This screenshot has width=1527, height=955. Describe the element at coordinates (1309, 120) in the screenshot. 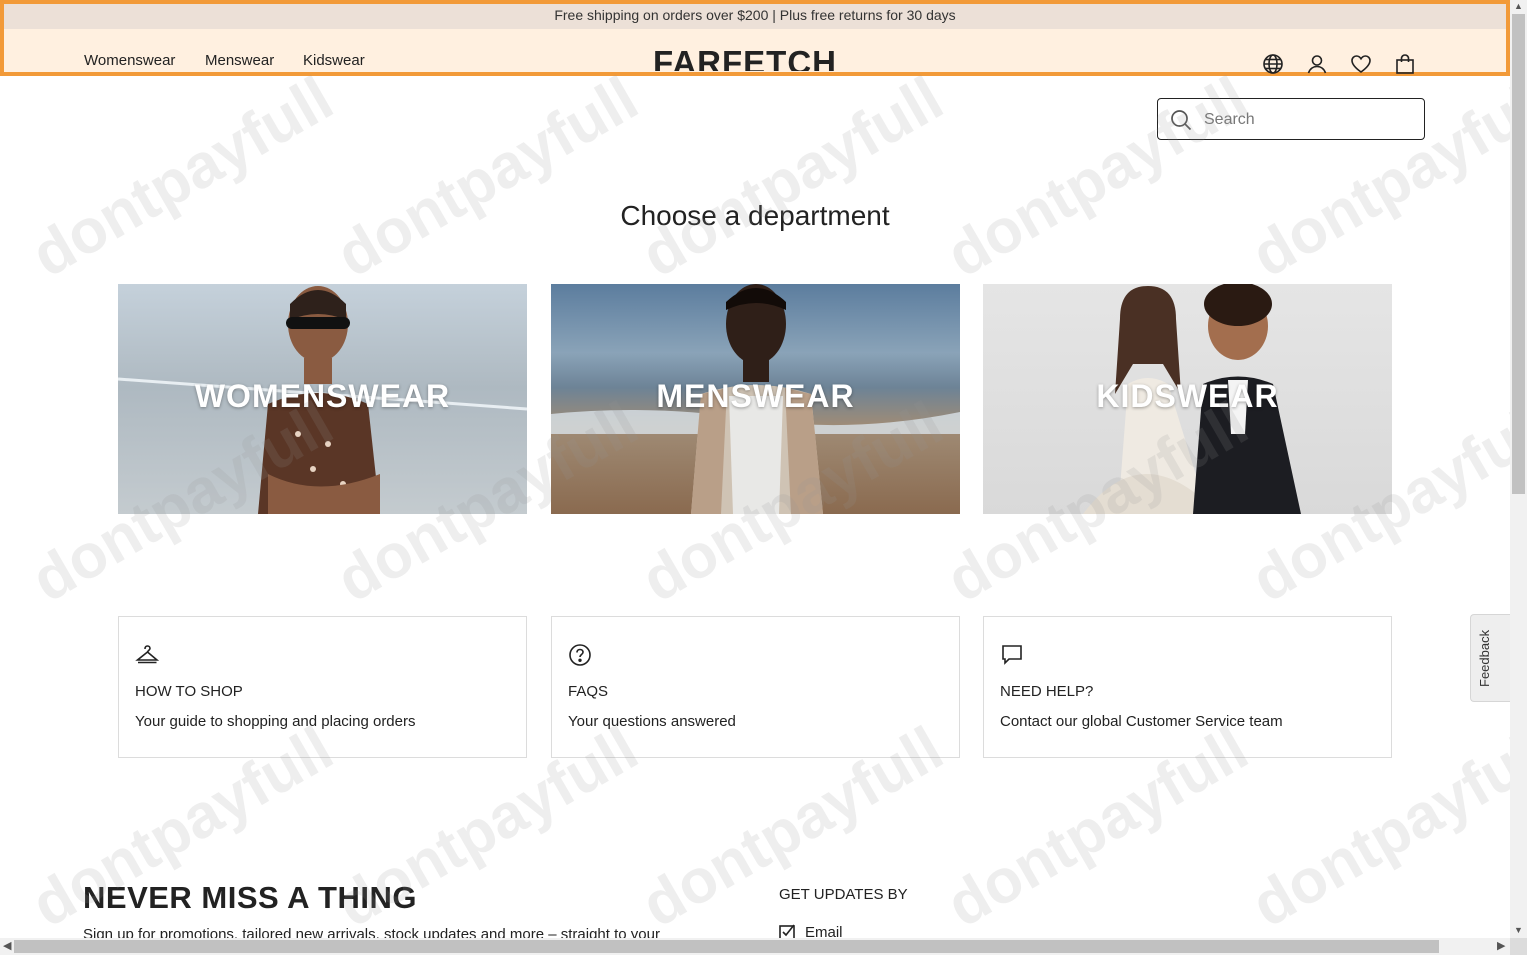

I see `search-input` at that location.